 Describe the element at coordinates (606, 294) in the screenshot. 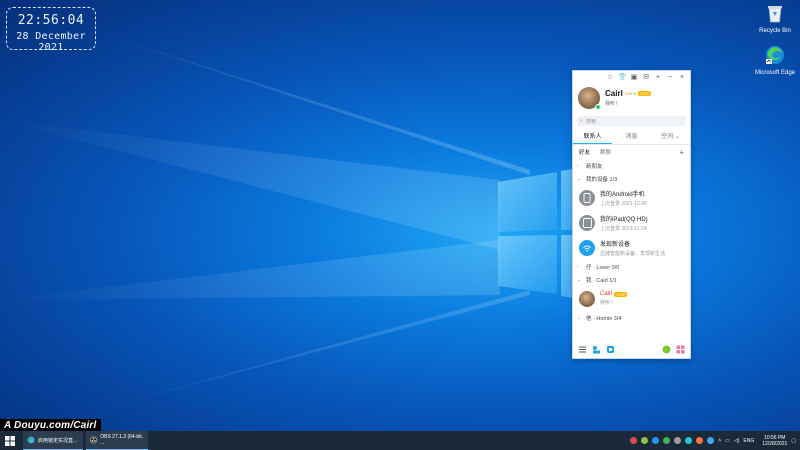

I see `friend-name-text: Cairl` at that location.